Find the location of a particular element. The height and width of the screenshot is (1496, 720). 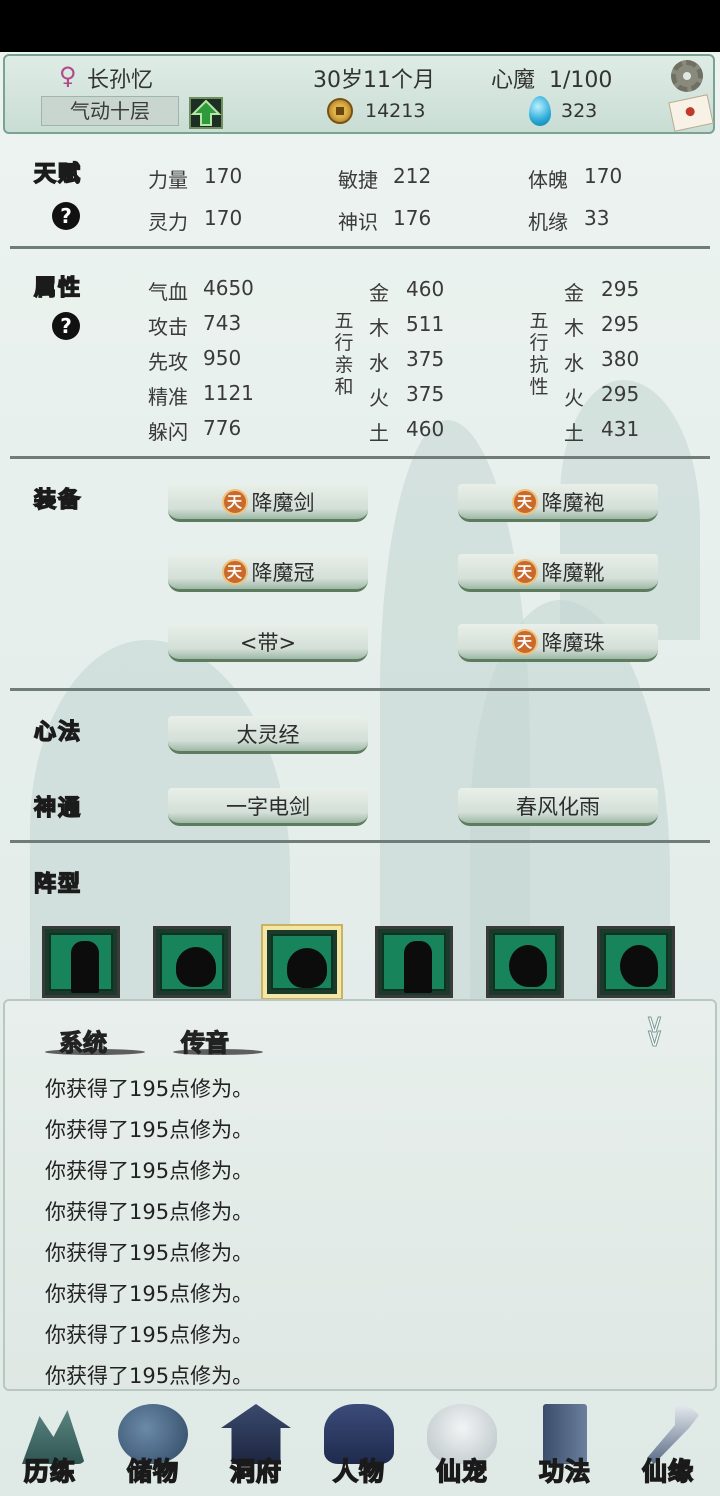

nav-pet: 仙宠 is located at coordinates (462, 1444).